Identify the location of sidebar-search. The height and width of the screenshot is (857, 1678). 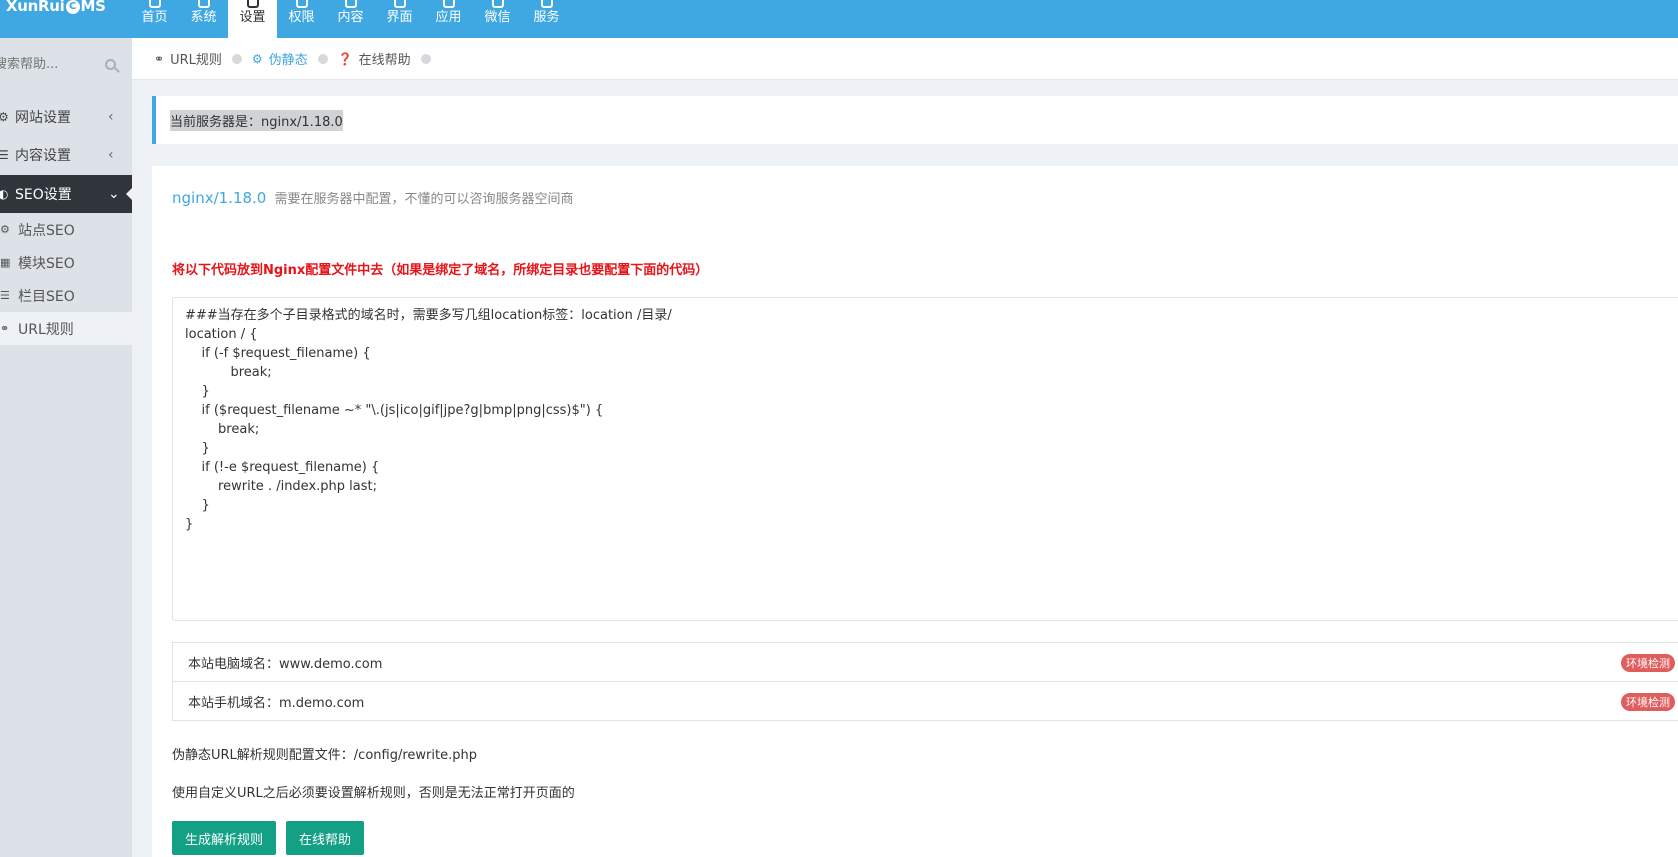
(60, 64).